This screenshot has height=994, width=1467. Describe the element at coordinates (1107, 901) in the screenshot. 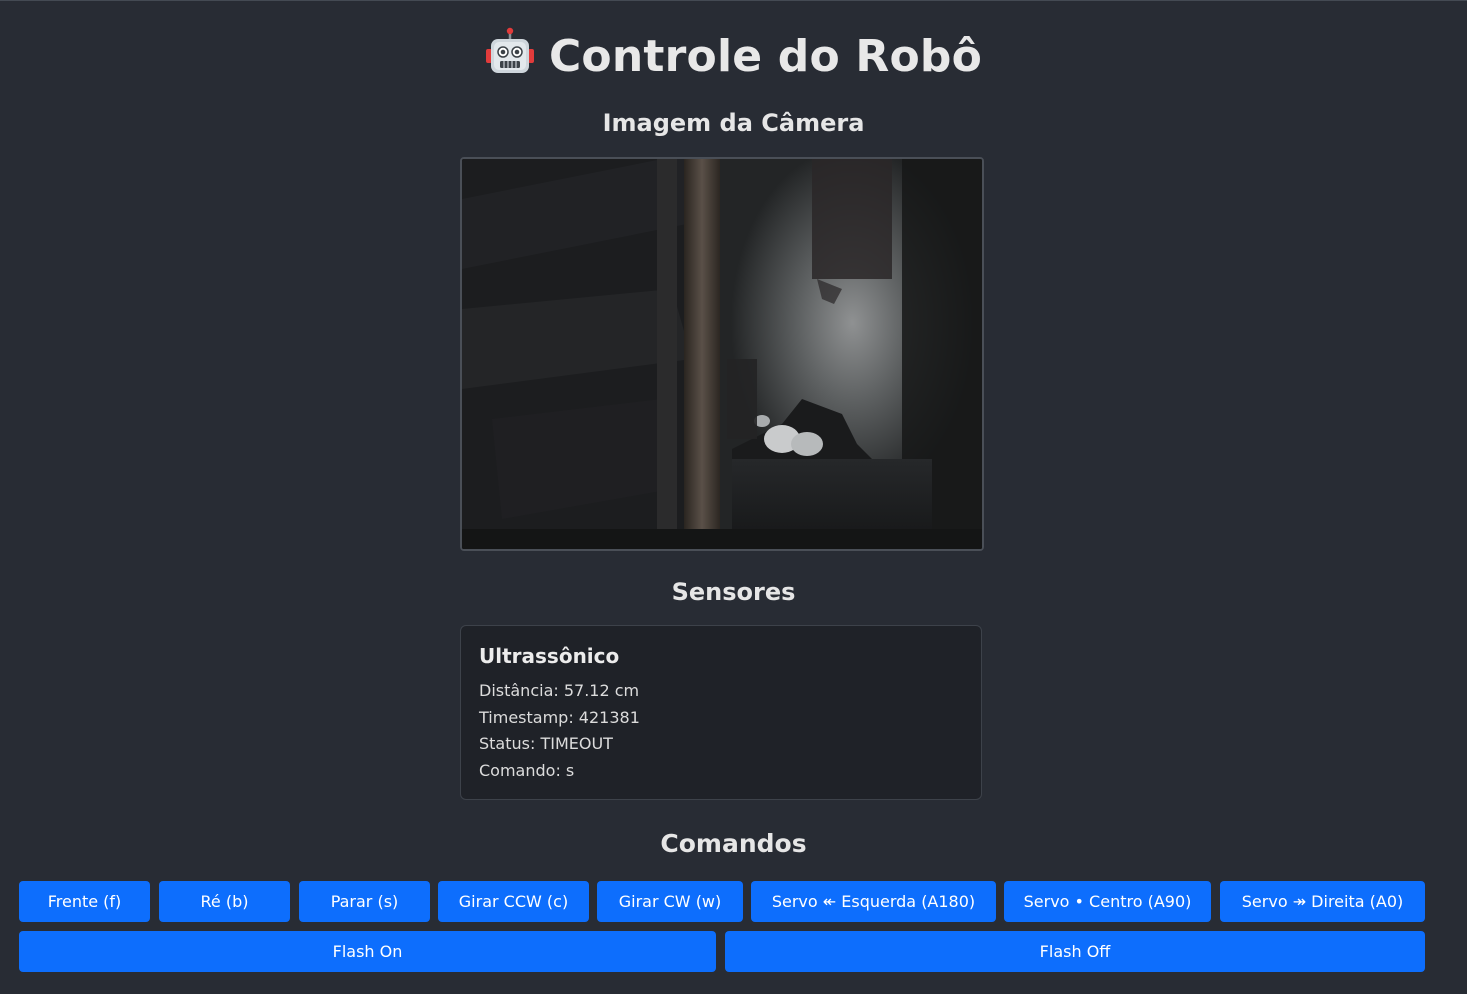

I see `servo-center-button: Servo • Centro (A90)` at that location.